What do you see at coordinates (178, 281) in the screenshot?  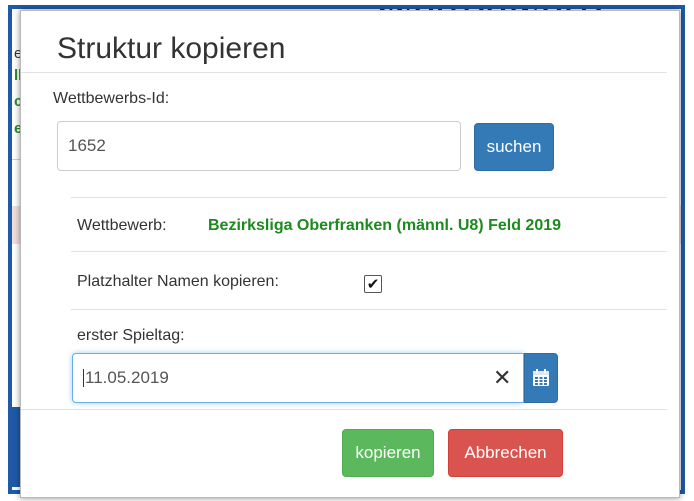 I see `placeholder-names-label: Platzhalter Namen kopieren:` at bounding box center [178, 281].